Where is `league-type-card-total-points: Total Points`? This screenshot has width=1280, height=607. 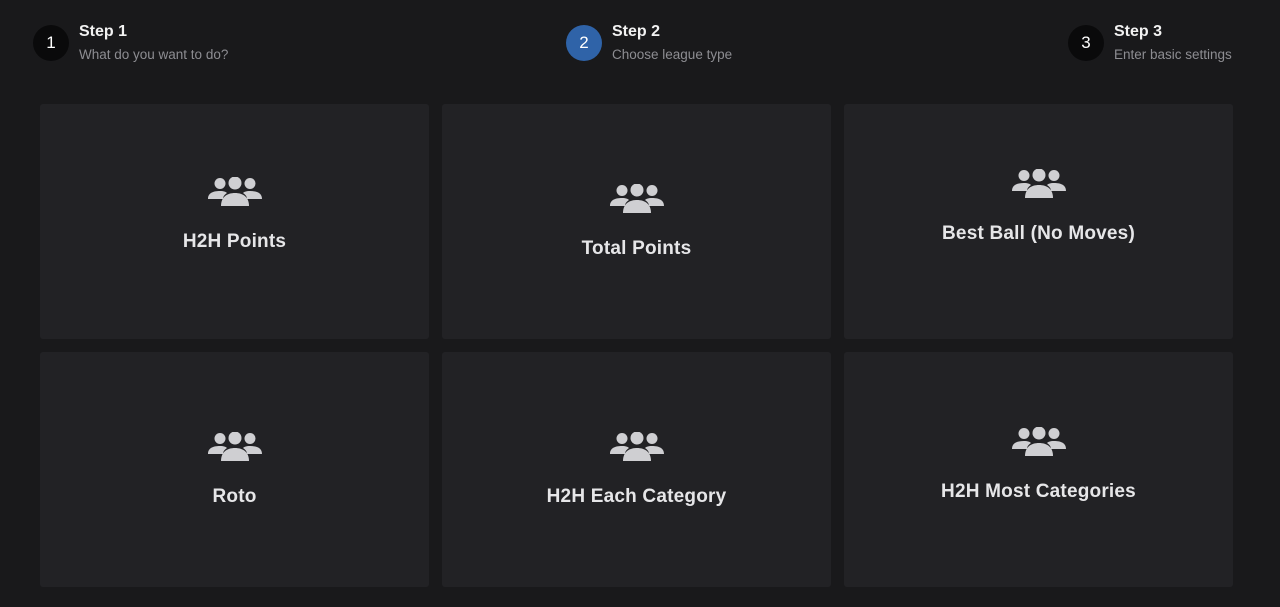
league-type-card-total-points: Total Points is located at coordinates (636, 221).